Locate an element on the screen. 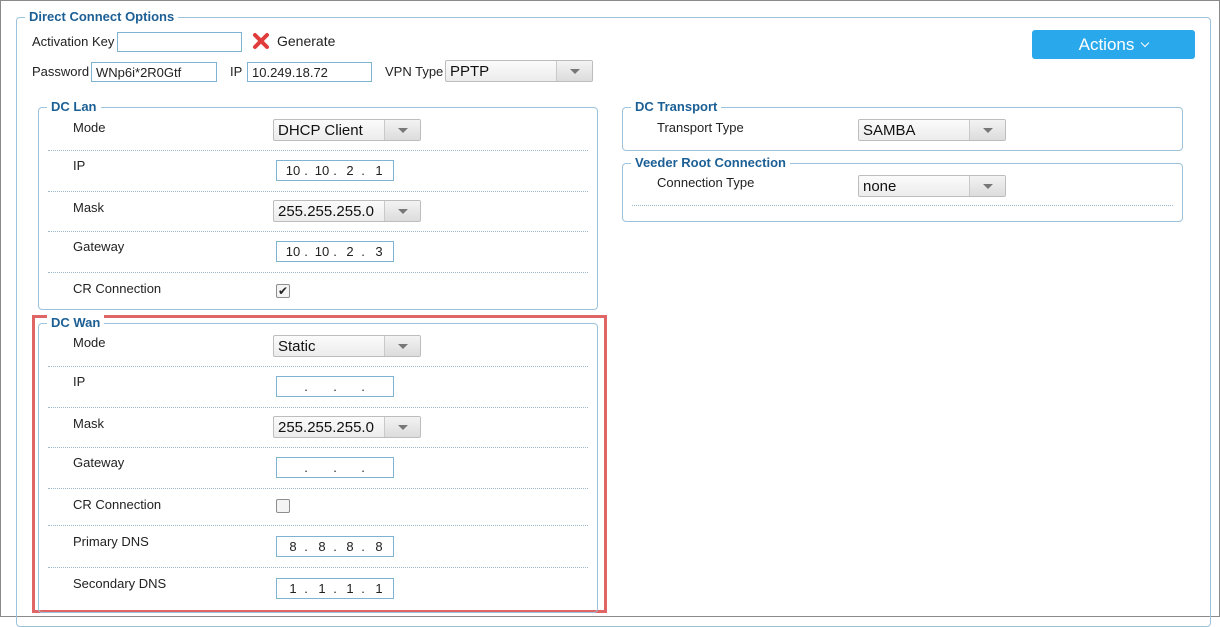 This screenshot has height=627, width=1220. dc-lan-cr-connection-checkbox: ✔ is located at coordinates (283, 291).